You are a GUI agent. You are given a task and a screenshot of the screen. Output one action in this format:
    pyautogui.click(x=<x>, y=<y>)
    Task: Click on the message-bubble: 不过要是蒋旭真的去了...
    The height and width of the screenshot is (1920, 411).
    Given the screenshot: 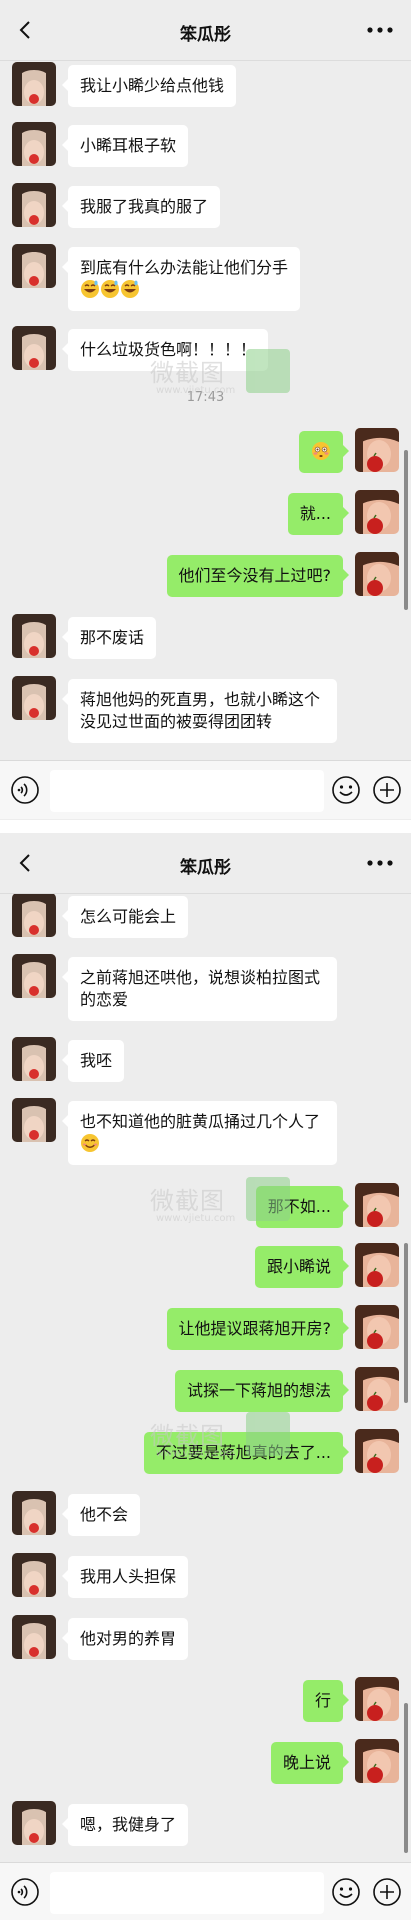 What is the action you would take?
    pyautogui.click(x=246, y=1453)
    